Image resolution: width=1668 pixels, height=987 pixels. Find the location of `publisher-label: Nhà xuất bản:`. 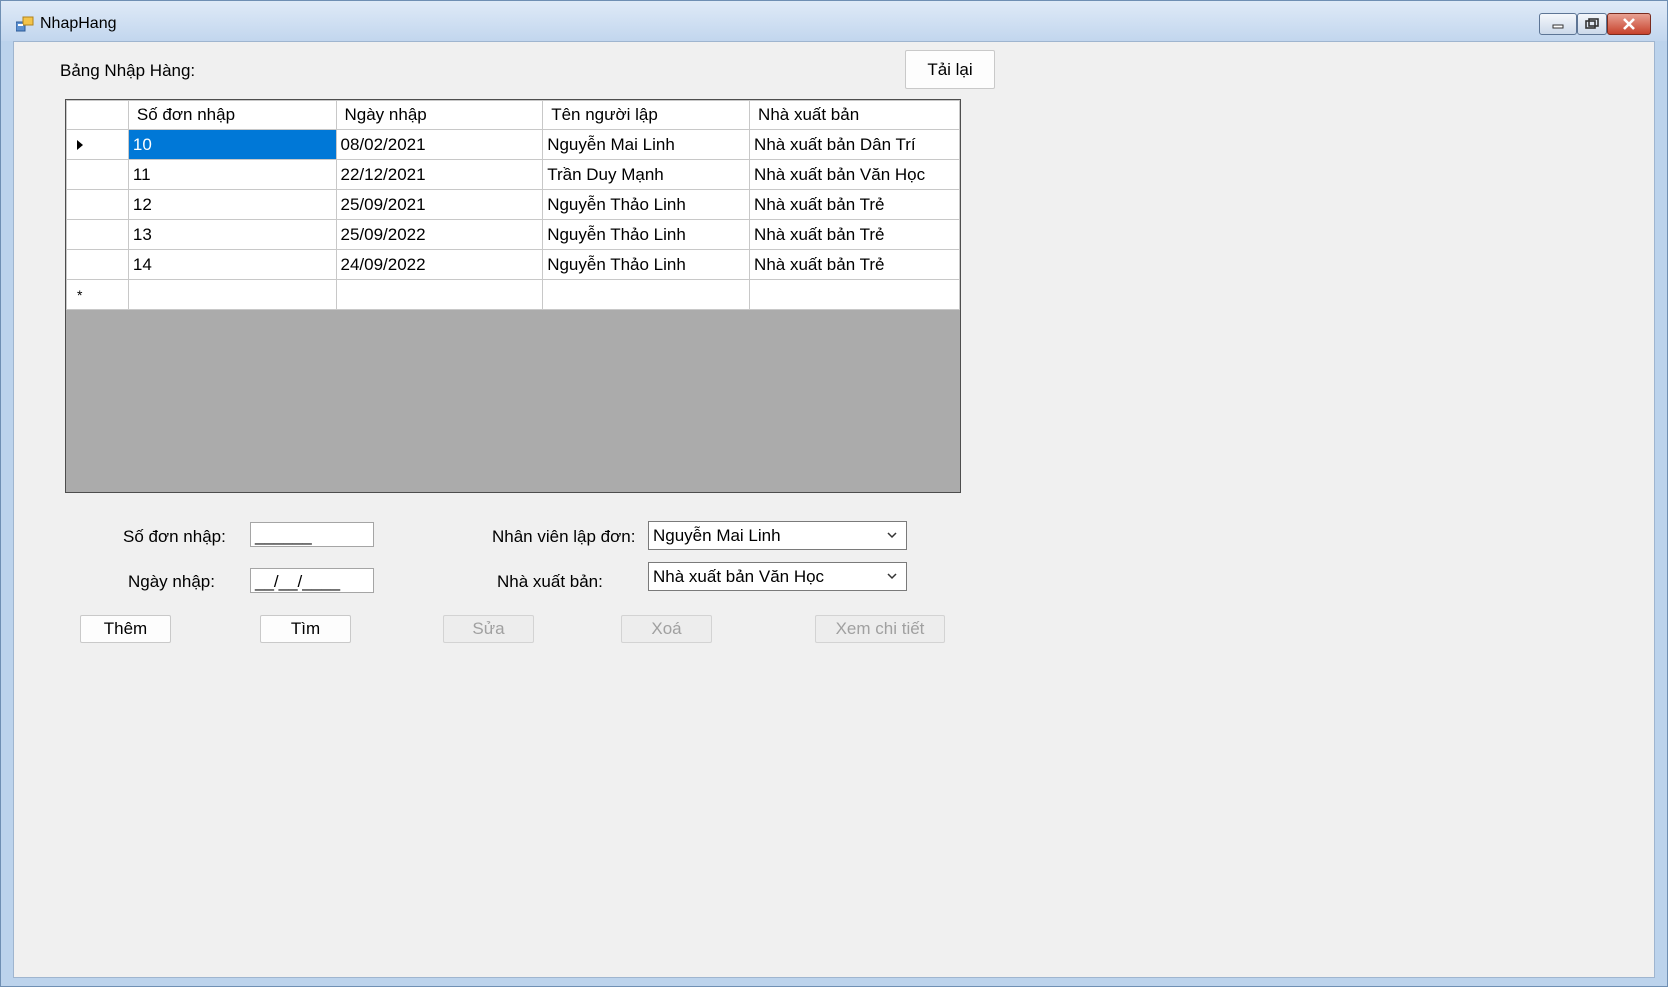

publisher-label: Nhà xuất bản: is located at coordinates (550, 581).